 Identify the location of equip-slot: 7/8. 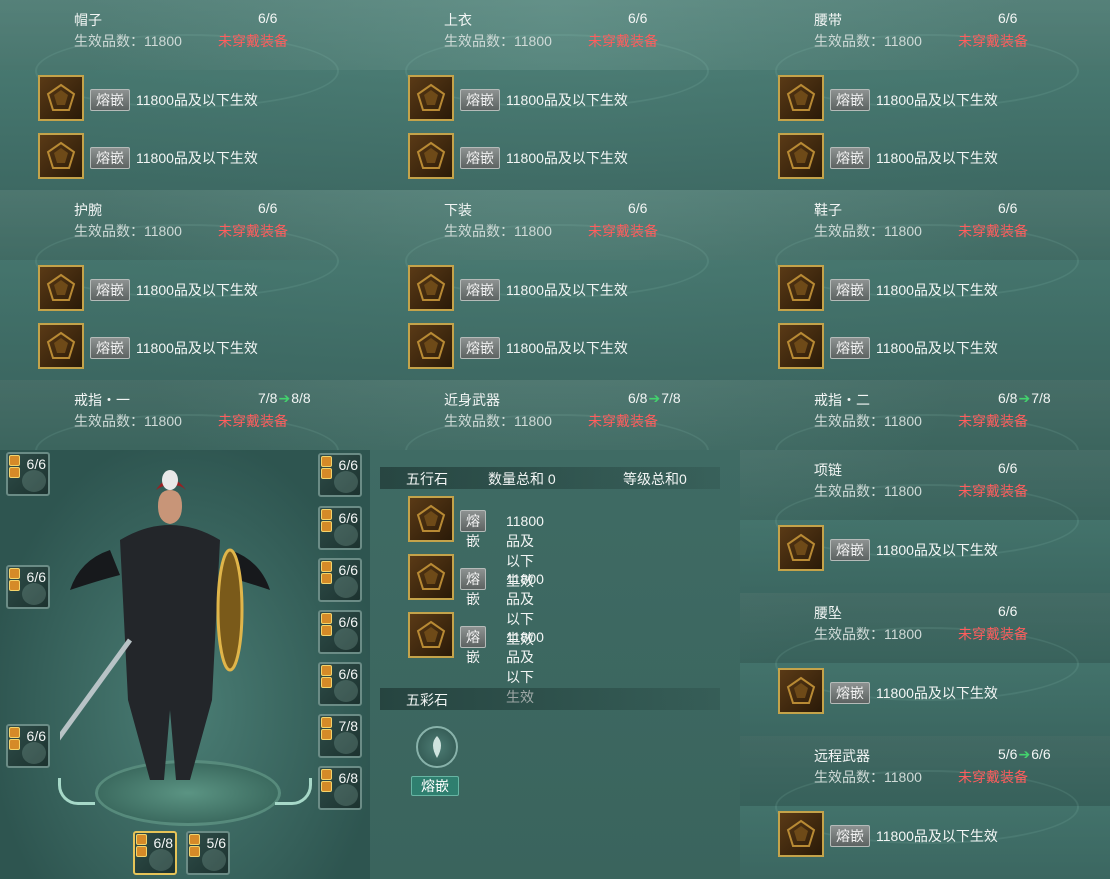
(340, 736).